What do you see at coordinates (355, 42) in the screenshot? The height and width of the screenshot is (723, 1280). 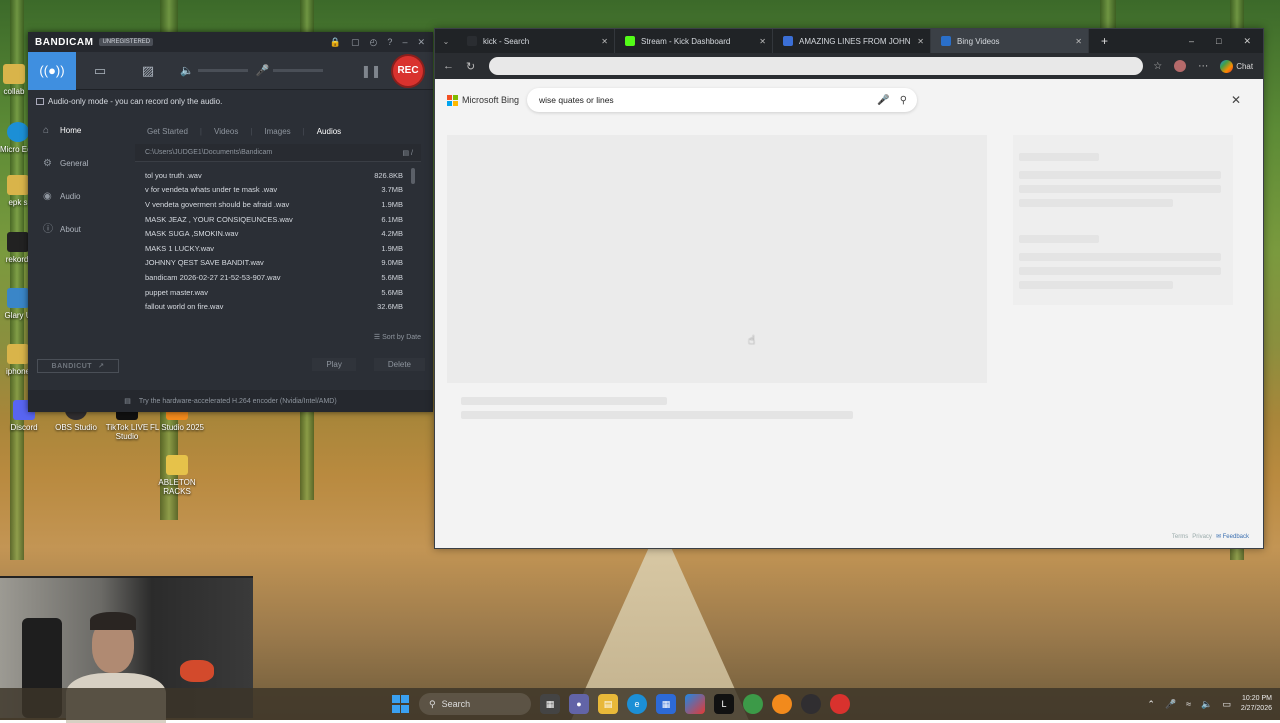 I see `folder-icon: ▢` at bounding box center [355, 42].